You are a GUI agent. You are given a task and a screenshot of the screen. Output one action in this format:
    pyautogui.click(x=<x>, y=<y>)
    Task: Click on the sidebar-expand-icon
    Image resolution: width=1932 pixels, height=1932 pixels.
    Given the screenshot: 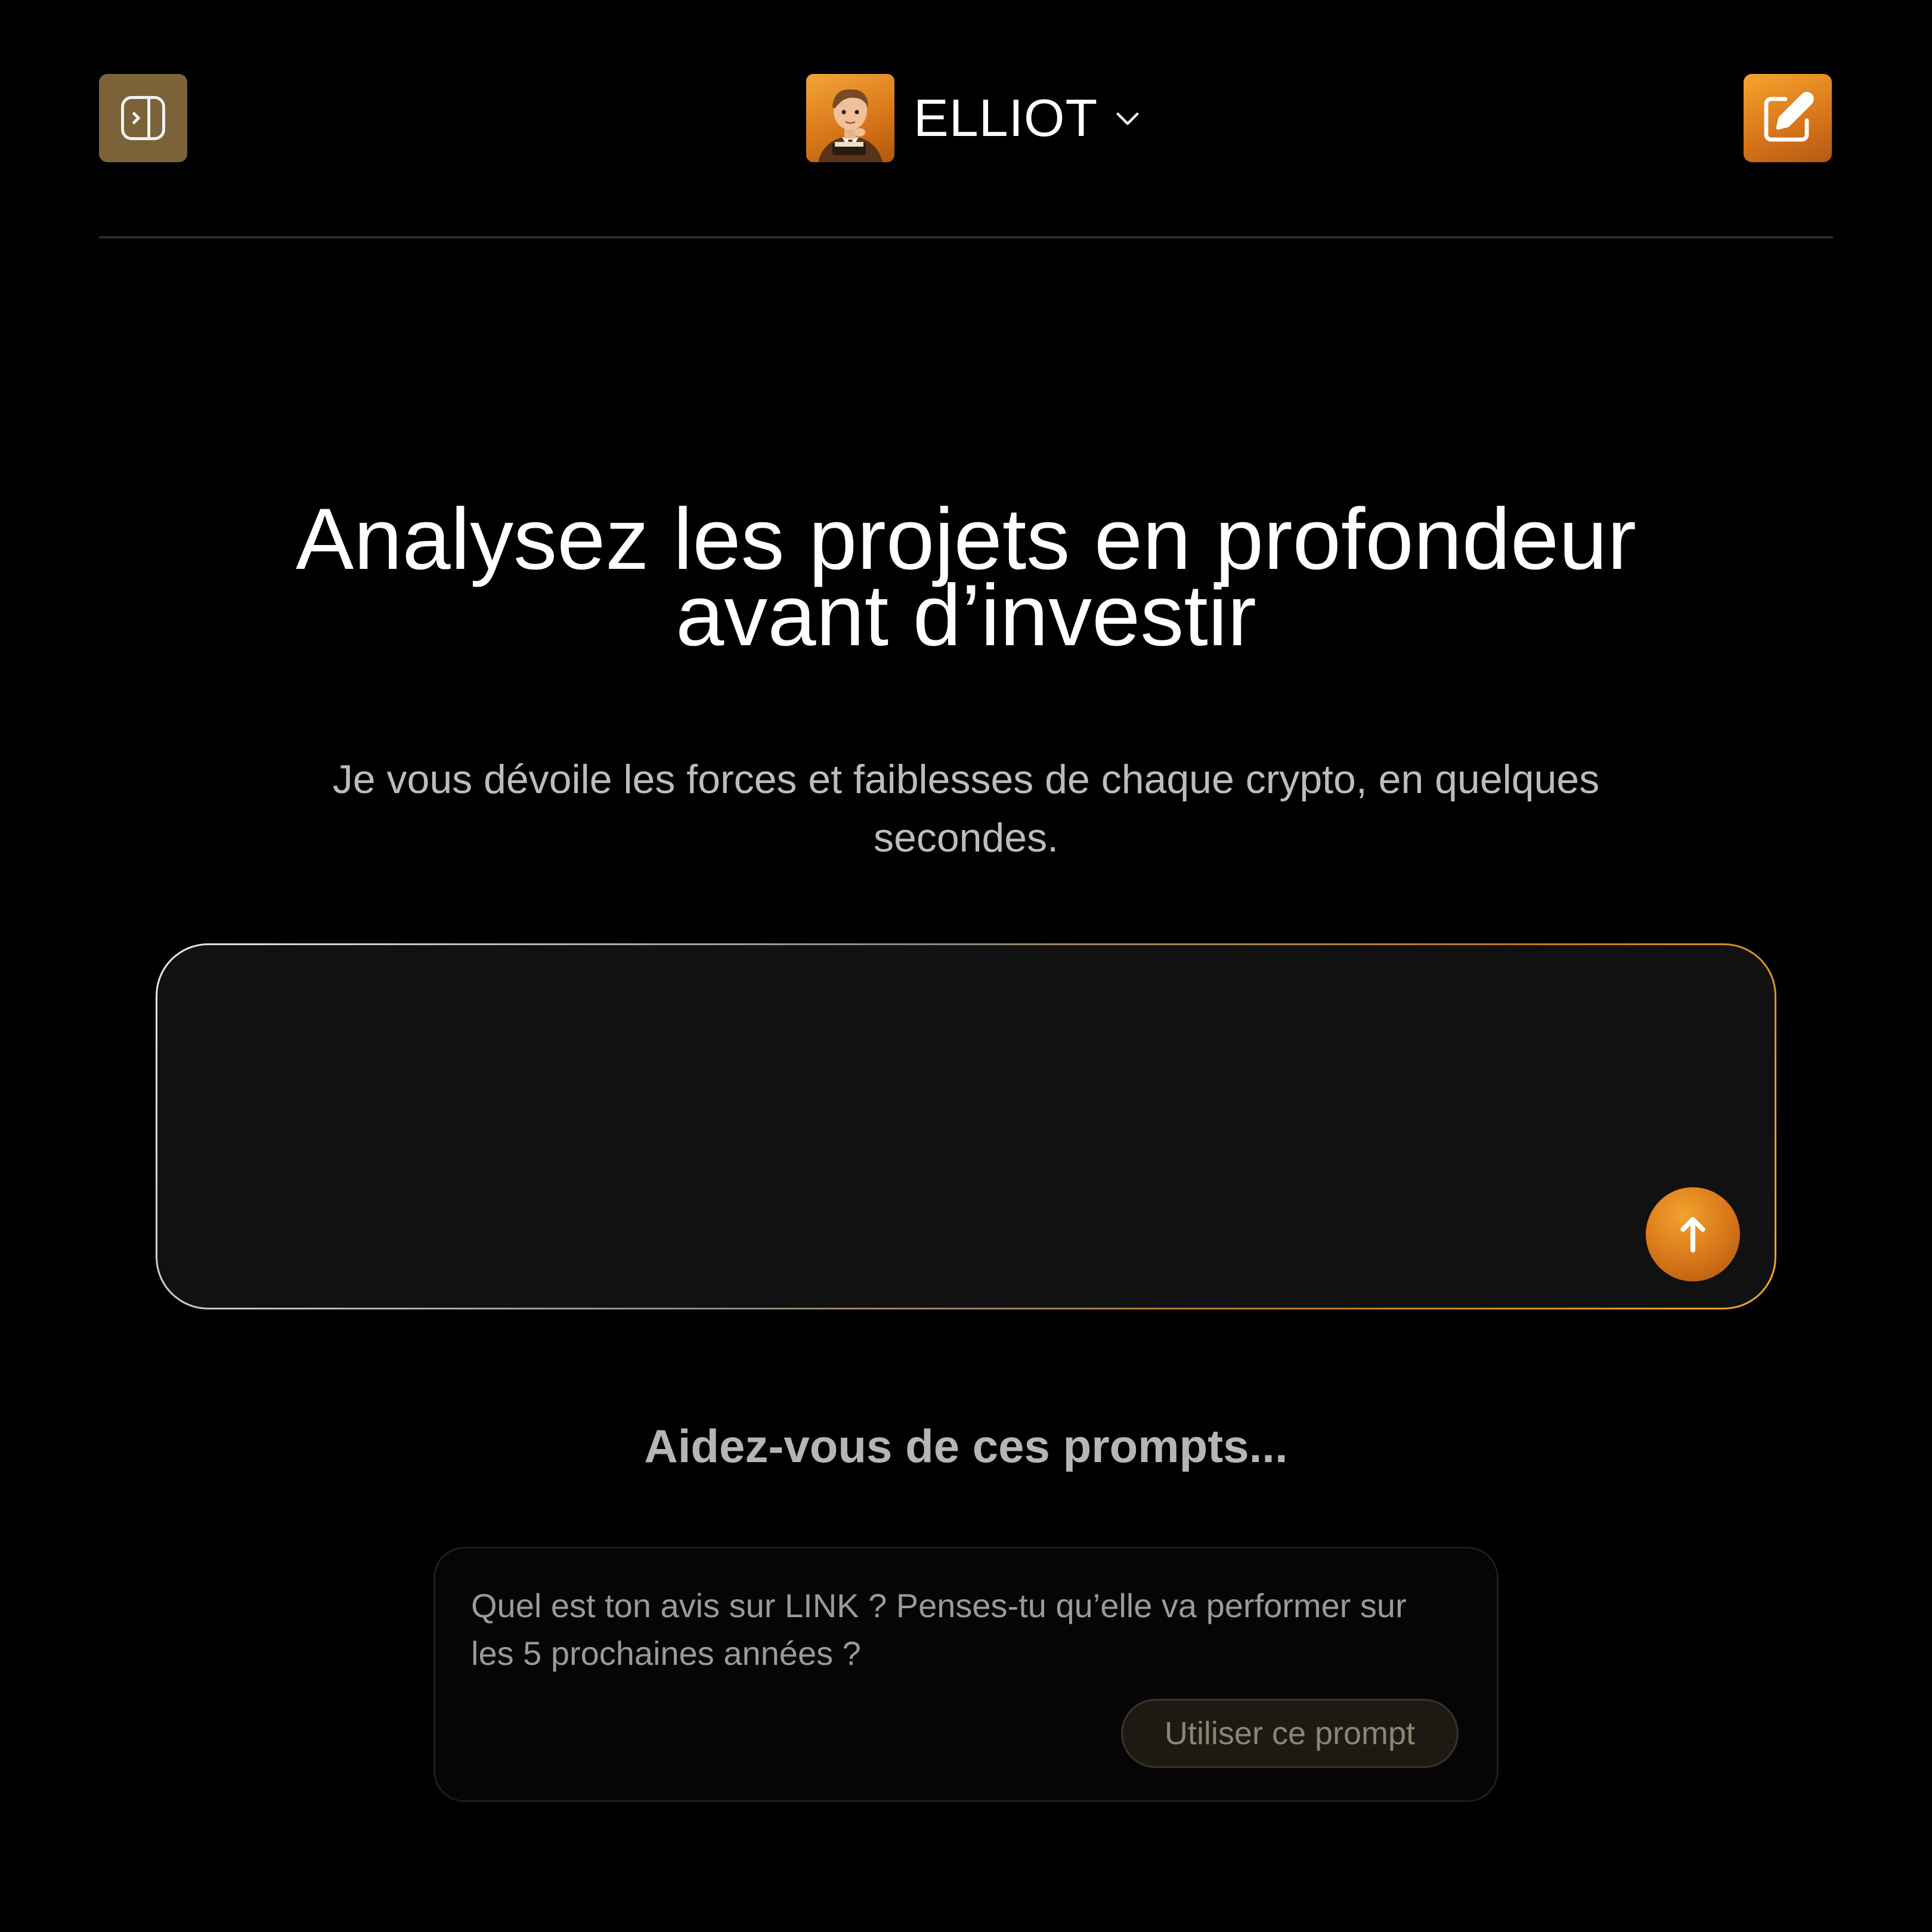 What is the action you would take?
    pyautogui.click(x=143, y=118)
    